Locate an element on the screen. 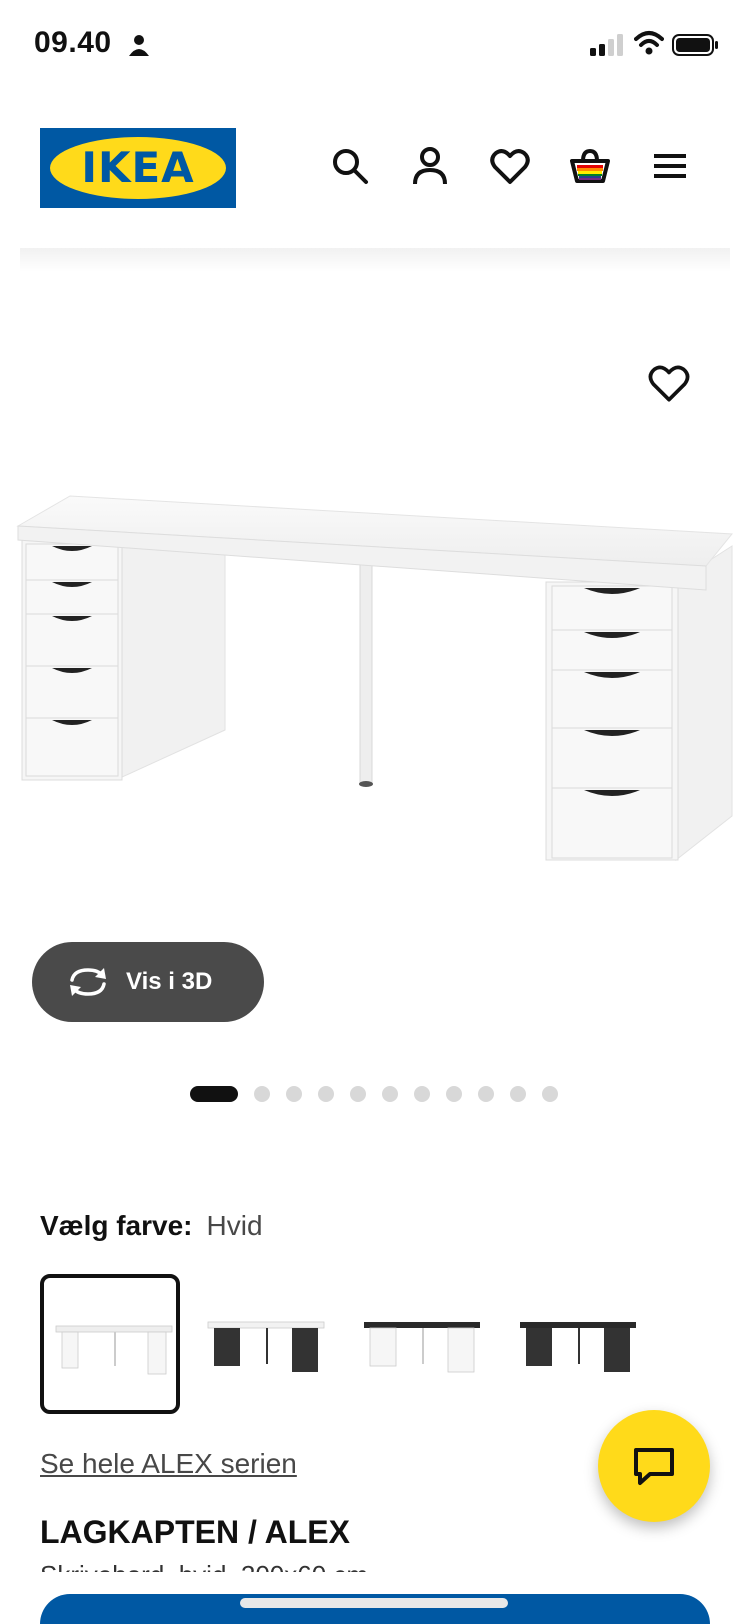 This screenshot has height=1624, width=750. color-variants is located at coordinates (360, 1344).